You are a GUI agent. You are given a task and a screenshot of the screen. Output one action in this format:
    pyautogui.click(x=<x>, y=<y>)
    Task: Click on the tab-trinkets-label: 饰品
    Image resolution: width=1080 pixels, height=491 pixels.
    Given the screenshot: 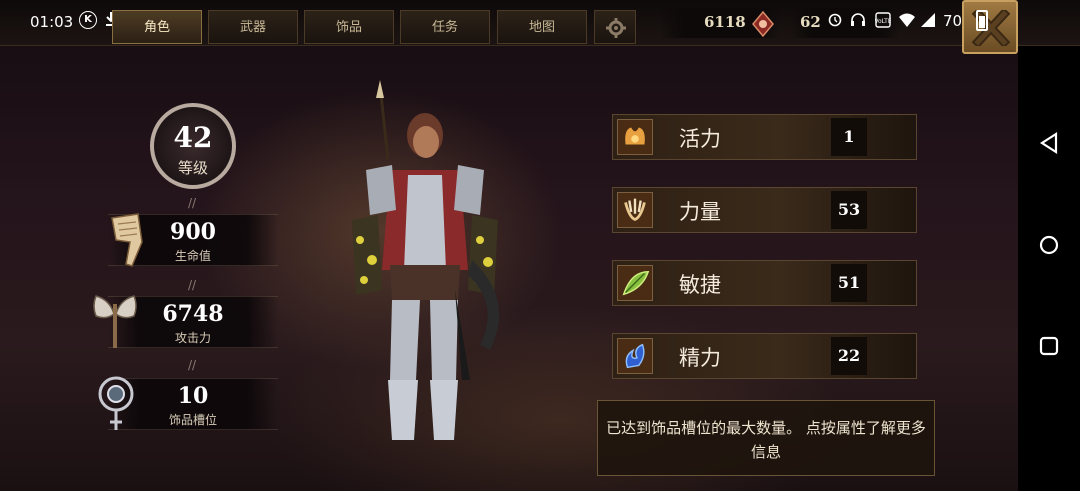 What is the action you would take?
    pyautogui.click(x=348, y=27)
    